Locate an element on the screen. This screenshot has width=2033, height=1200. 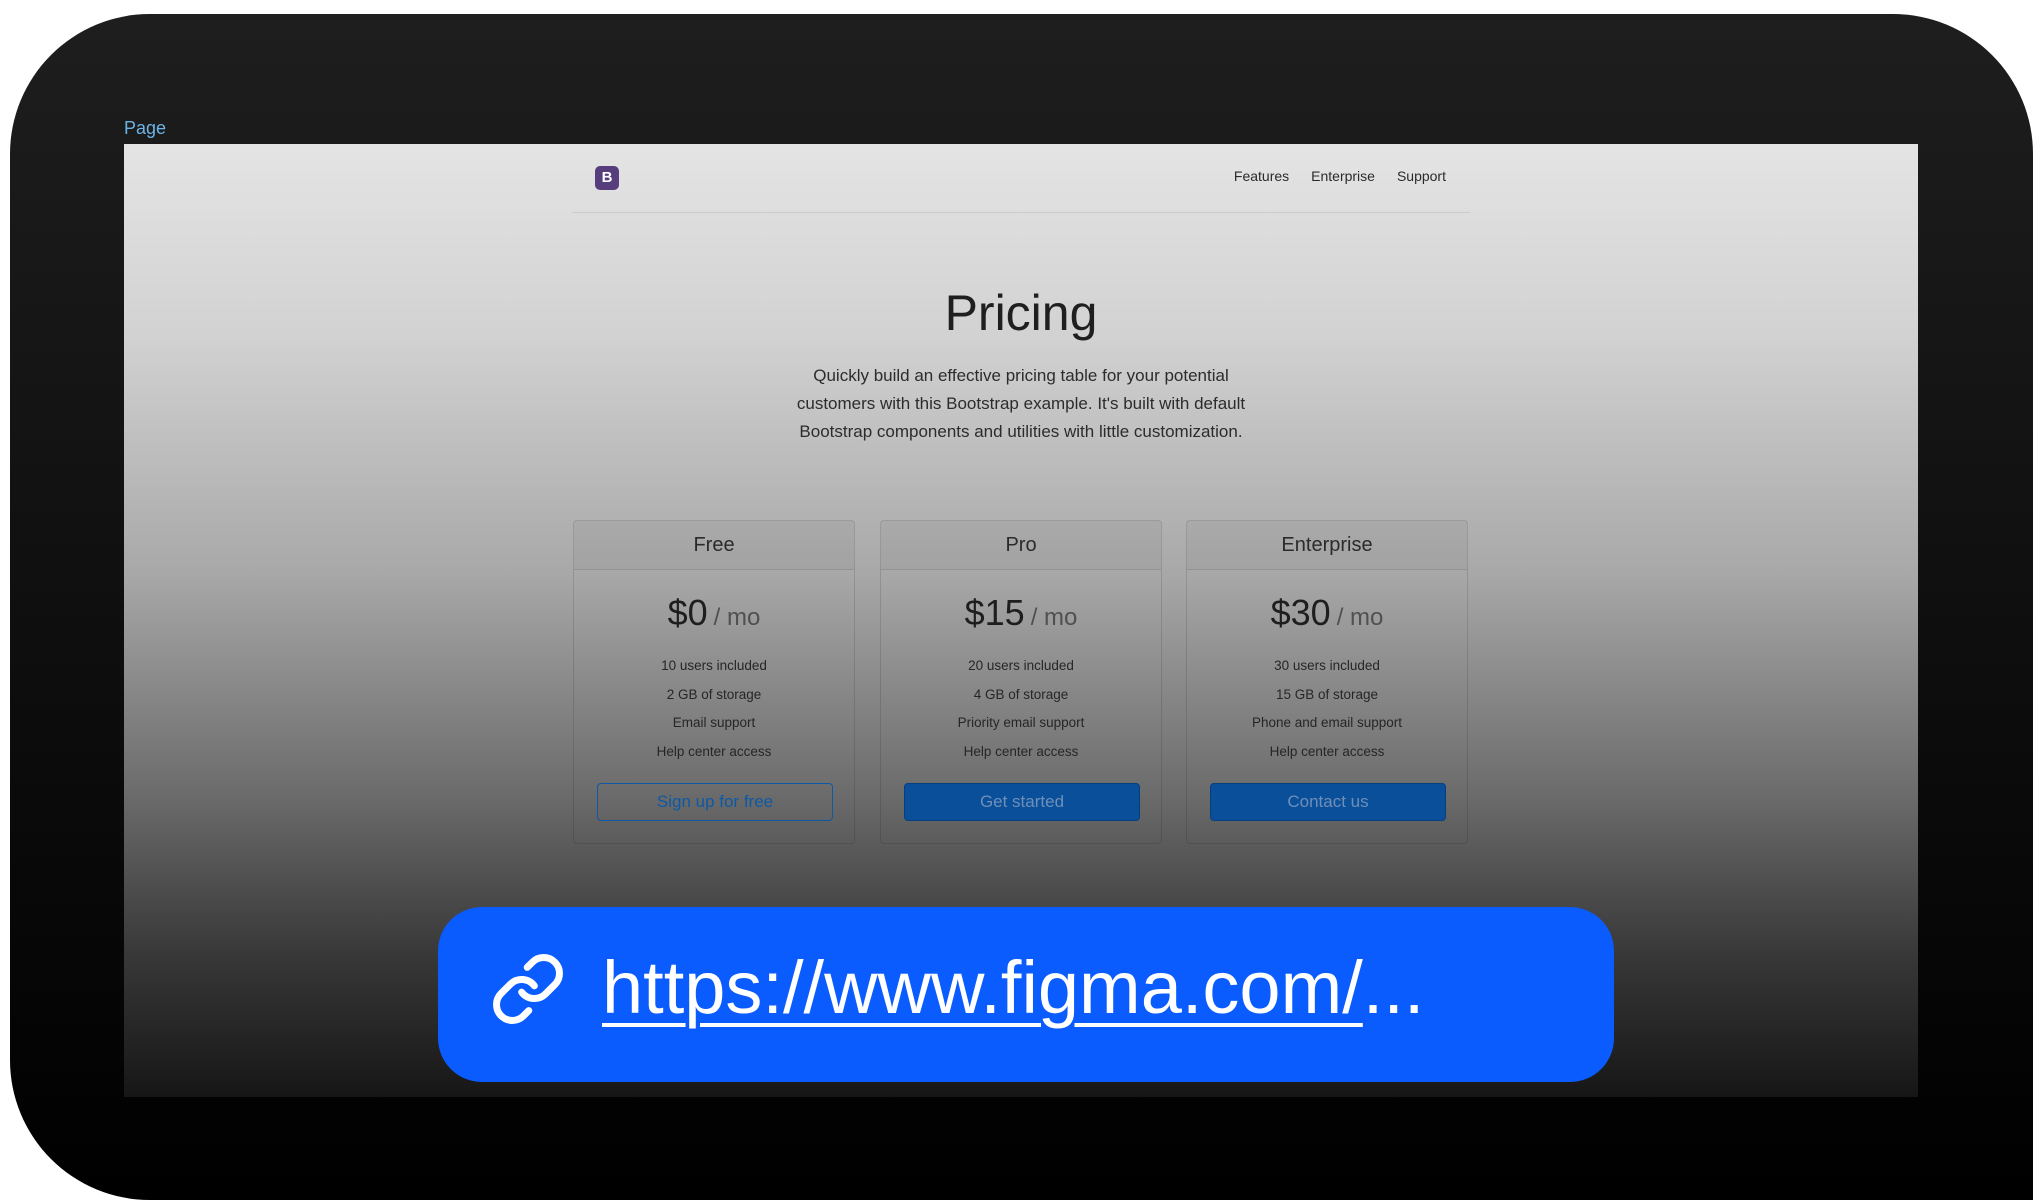
feature-item: 20 users included is located at coordinates (1021, 665).